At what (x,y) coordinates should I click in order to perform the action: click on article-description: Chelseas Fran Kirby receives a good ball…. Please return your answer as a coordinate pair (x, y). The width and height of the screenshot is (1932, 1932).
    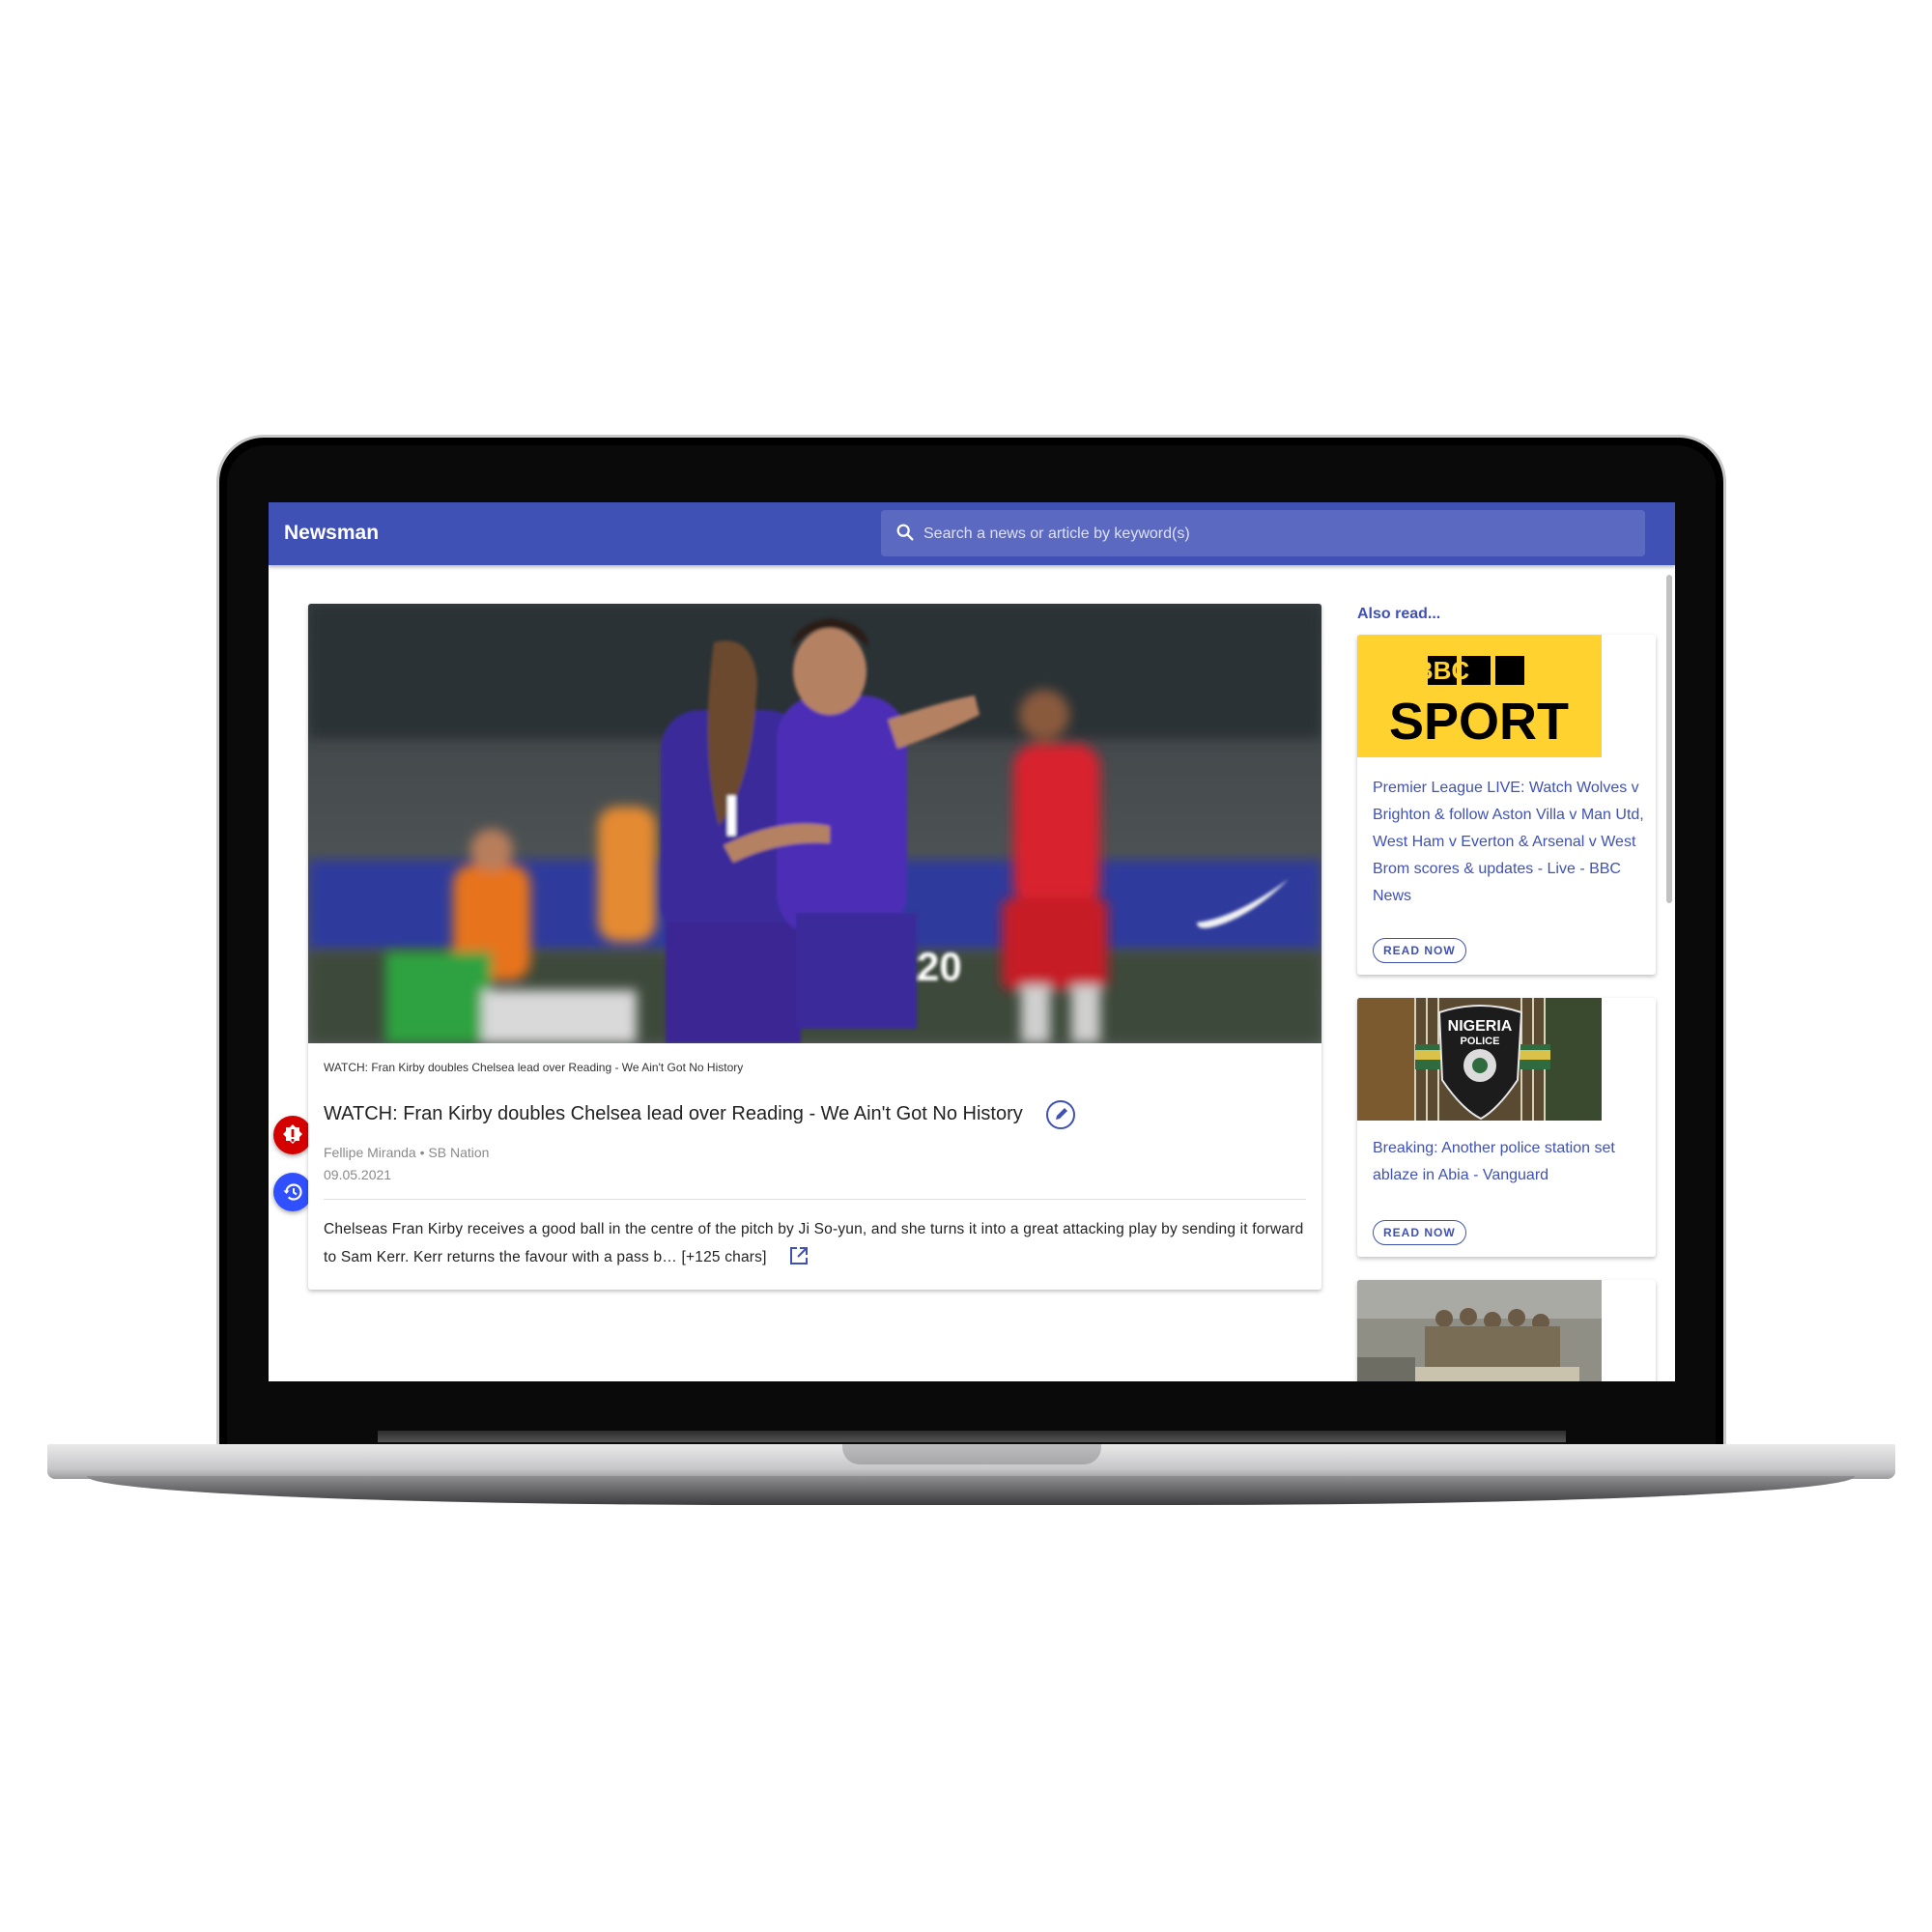
    Looking at the image, I should click on (816, 1243).